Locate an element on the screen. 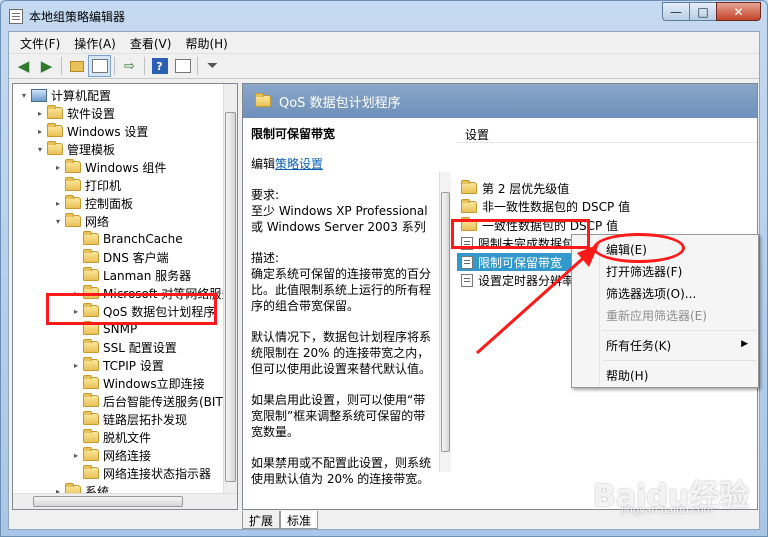  tree-item-label: SSL 配置设置 is located at coordinates (140, 347).